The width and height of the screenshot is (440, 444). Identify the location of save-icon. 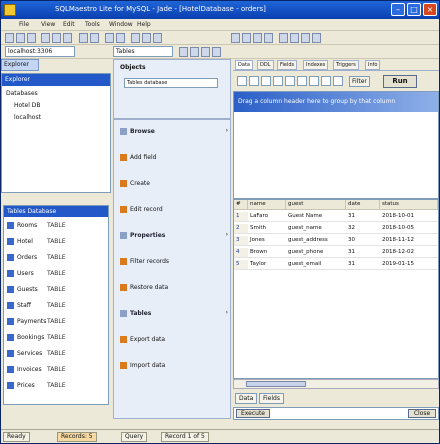
(31, 38).